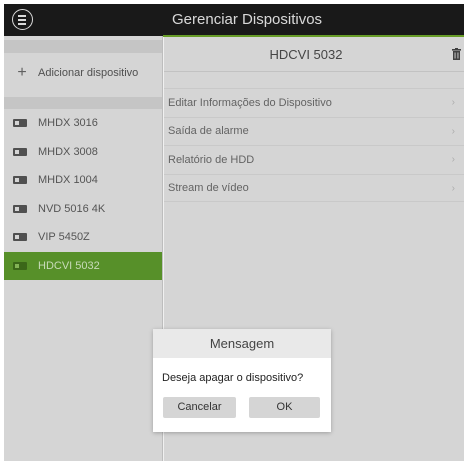 This screenshot has width=468, height=465. Describe the element at coordinates (242, 343) in the screenshot. I see `dialog-title: Mensagem` at that location.